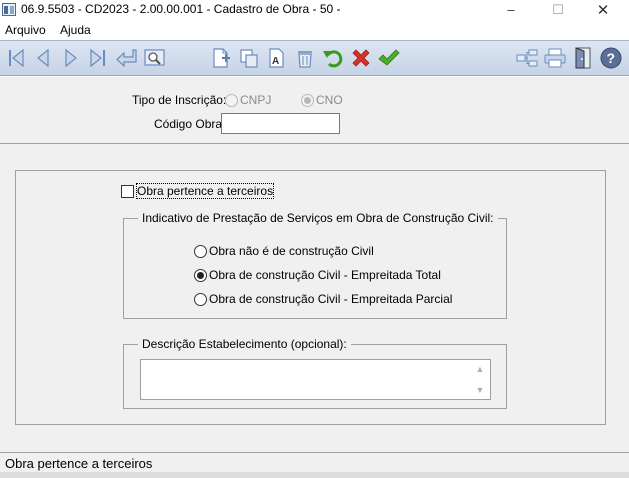 The width and height of the screenshot is (629, 478). I want to click on minimize-icon: –, so click(511, 9).